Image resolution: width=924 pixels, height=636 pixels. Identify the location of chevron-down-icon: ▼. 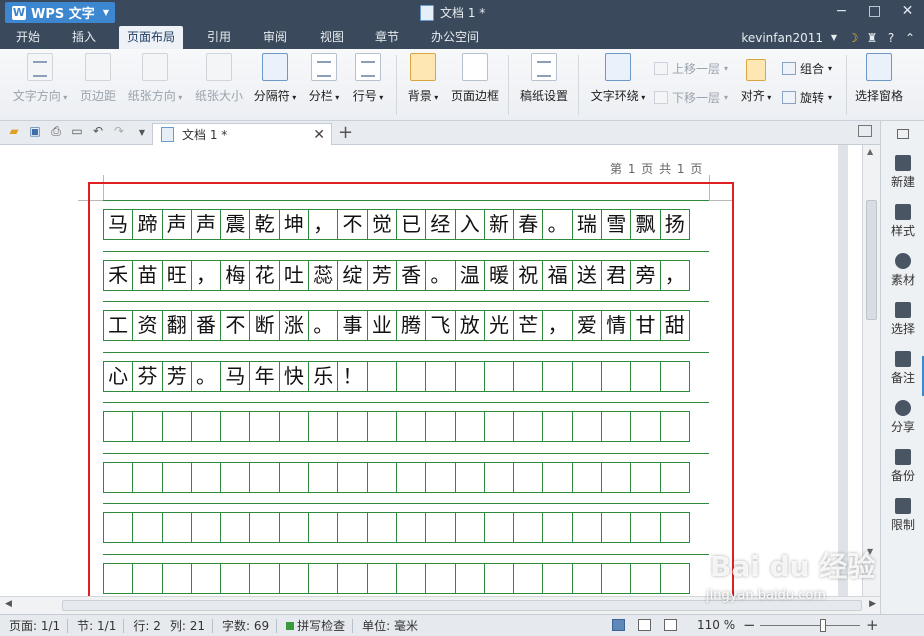
(834, 37).